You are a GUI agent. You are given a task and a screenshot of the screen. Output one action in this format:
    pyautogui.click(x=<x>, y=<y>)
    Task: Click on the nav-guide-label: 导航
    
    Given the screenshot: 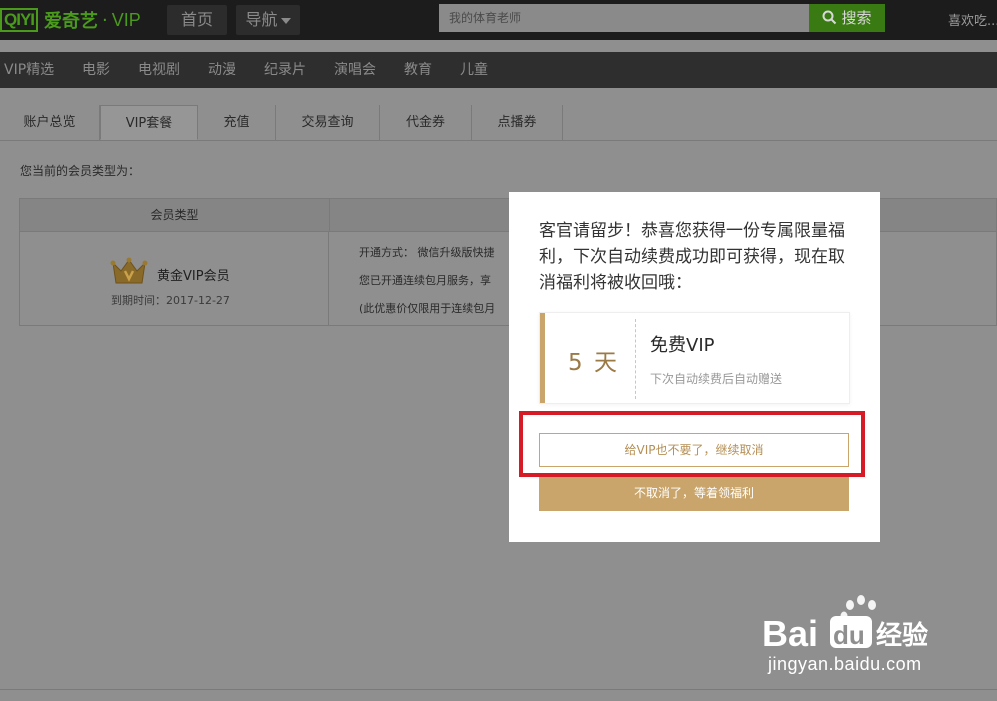 What is the action you would take?
    pyautogui.click(x=261, y=19)
    